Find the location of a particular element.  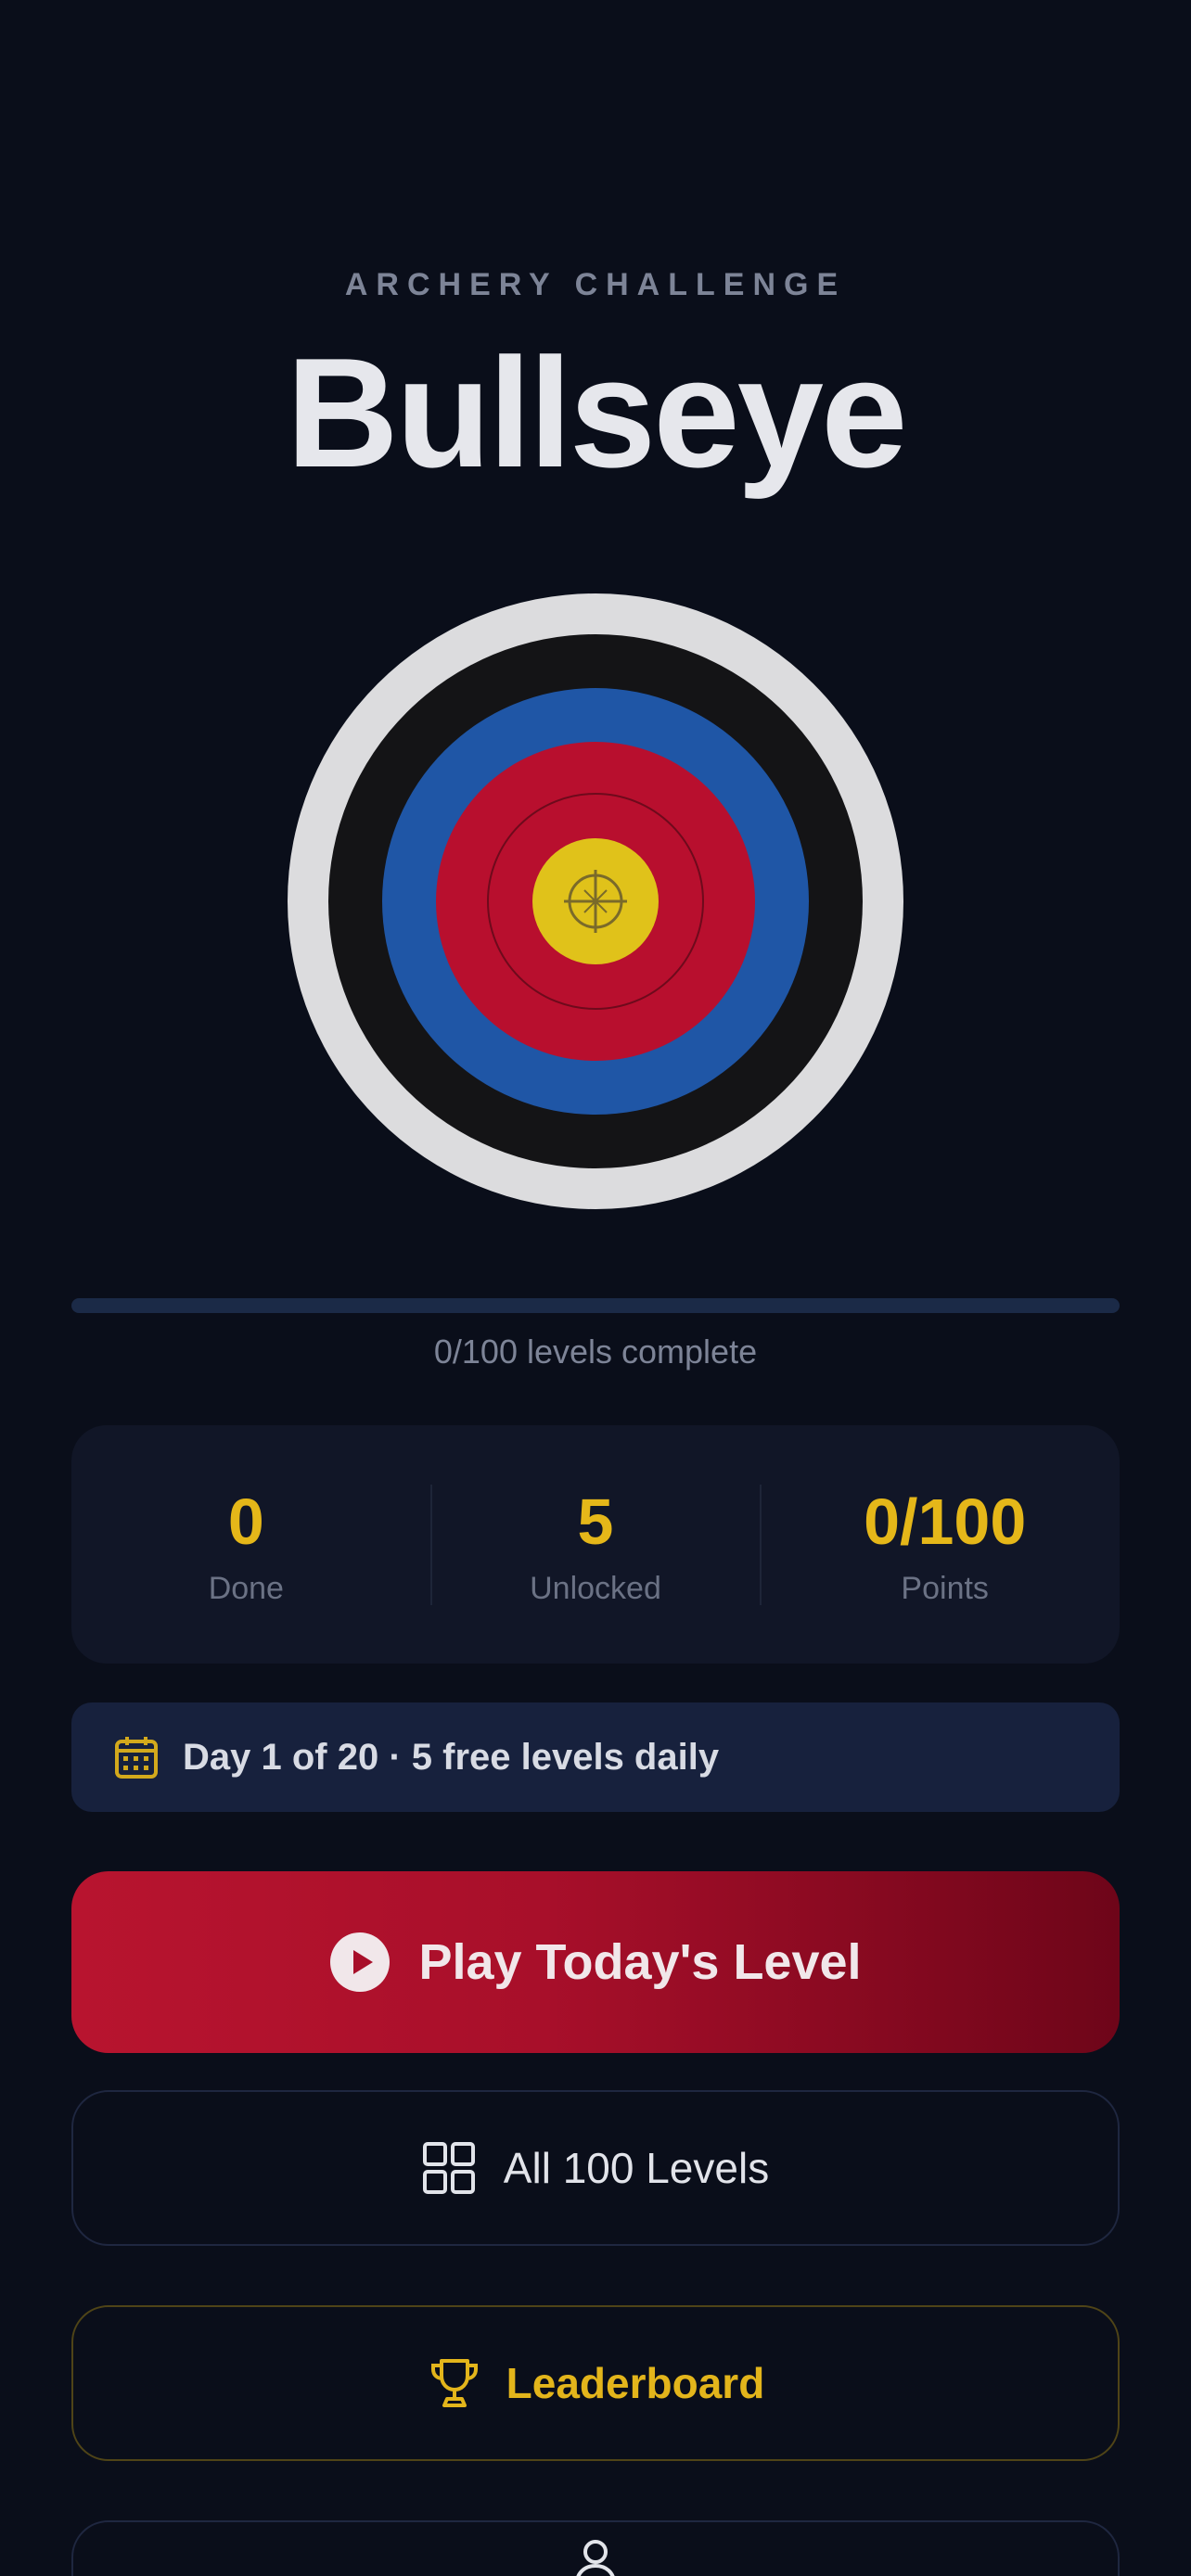

leaderboard-button: Leaderboard is located at coordinates (595, 2383).